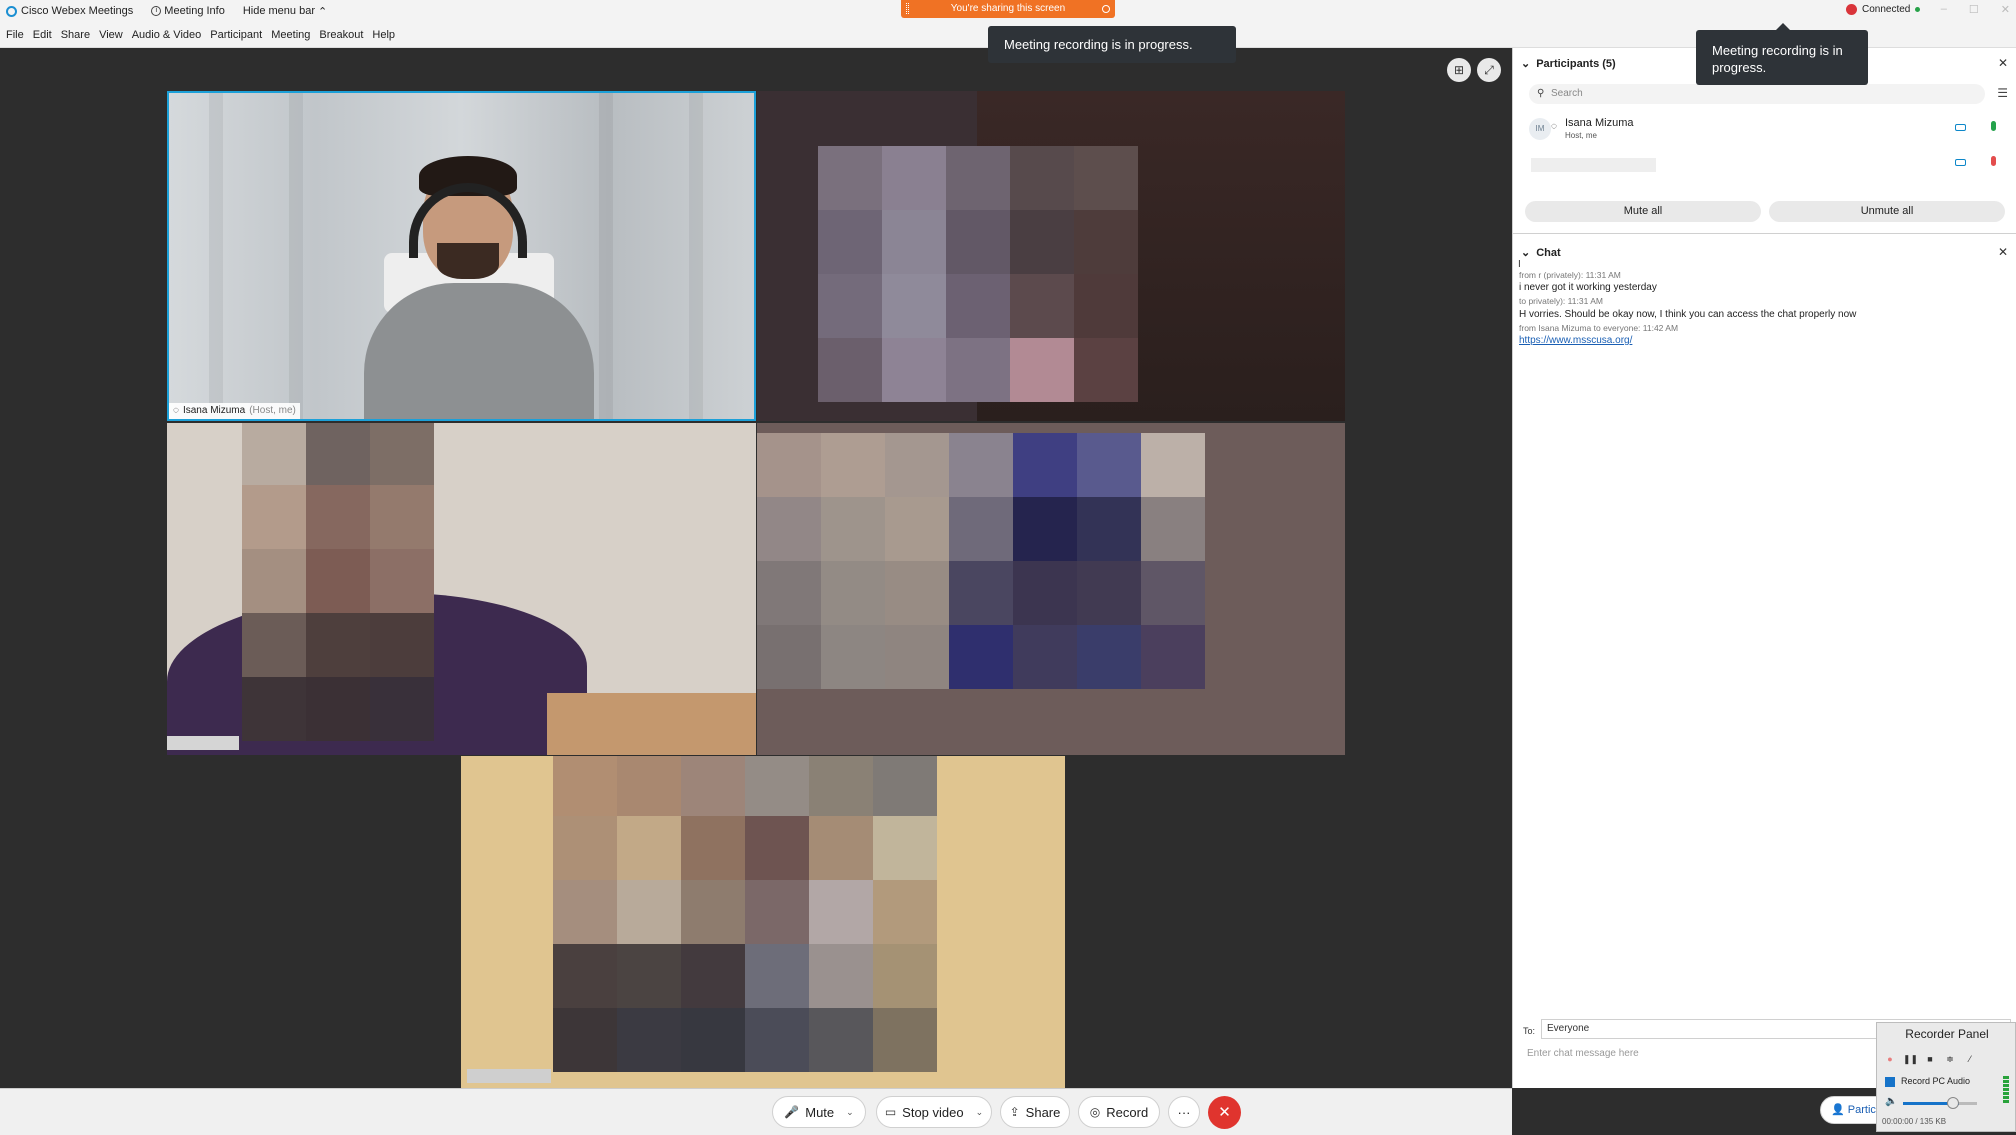  Describe the element at coordinates (167, 35) in the screenshot. I see `menu-audio-video: Audio & Video` at that location.